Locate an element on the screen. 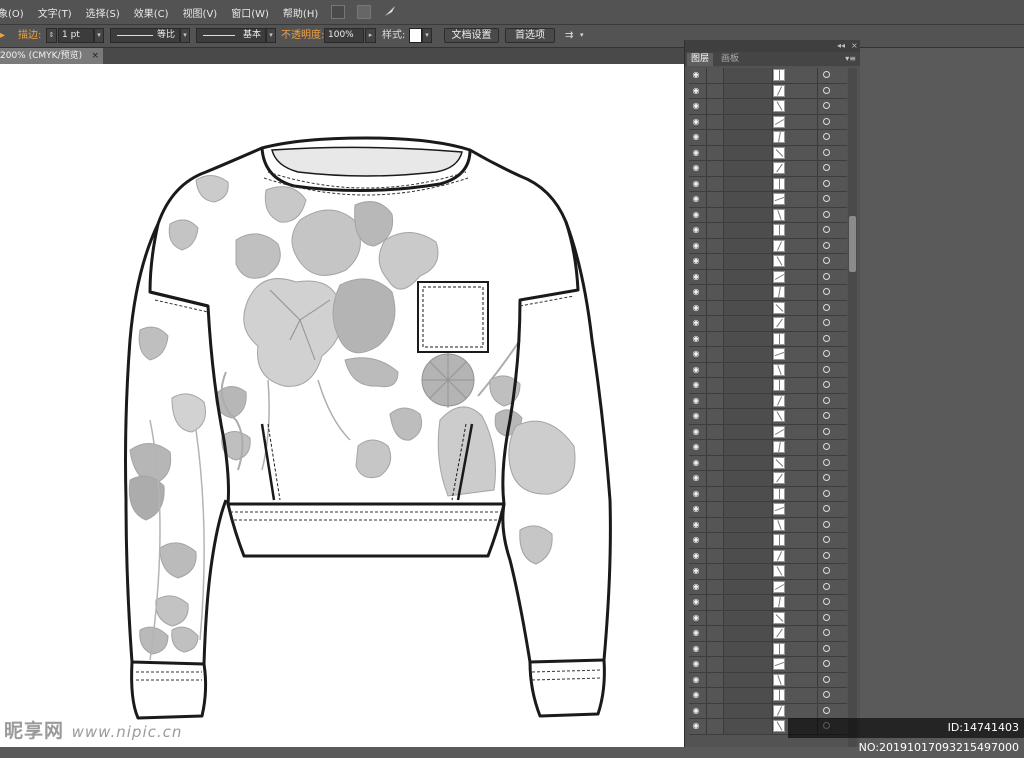 This screenshot has width=1024, height=758. layer-scrollbar-track is located at coordinates (852, 407).